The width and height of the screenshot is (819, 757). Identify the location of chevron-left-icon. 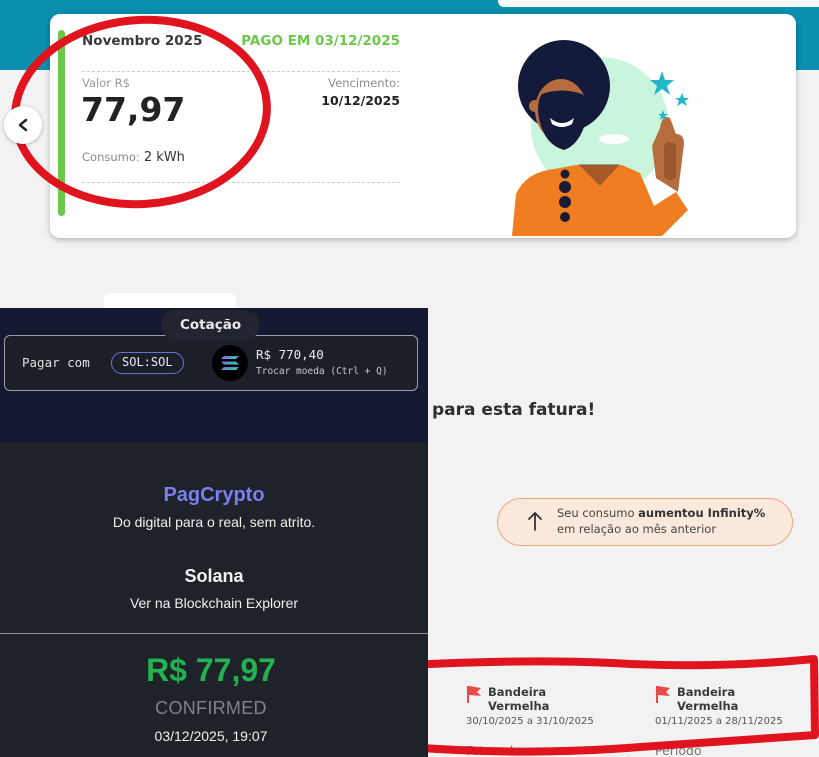
(23, 125).